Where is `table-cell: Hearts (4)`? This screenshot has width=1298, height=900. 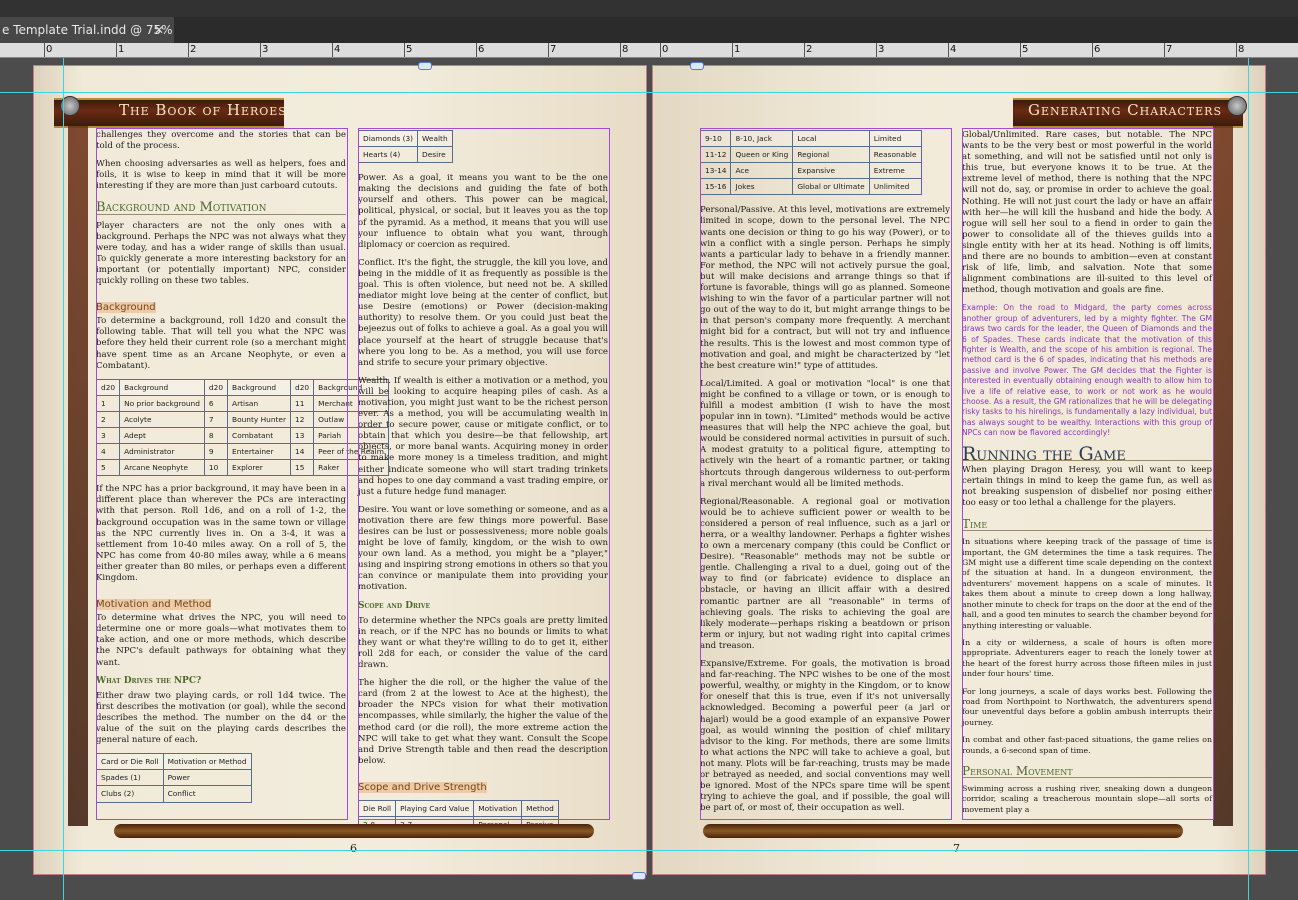 table-cell: Hearts (4) is located at coordinates (388, 155).